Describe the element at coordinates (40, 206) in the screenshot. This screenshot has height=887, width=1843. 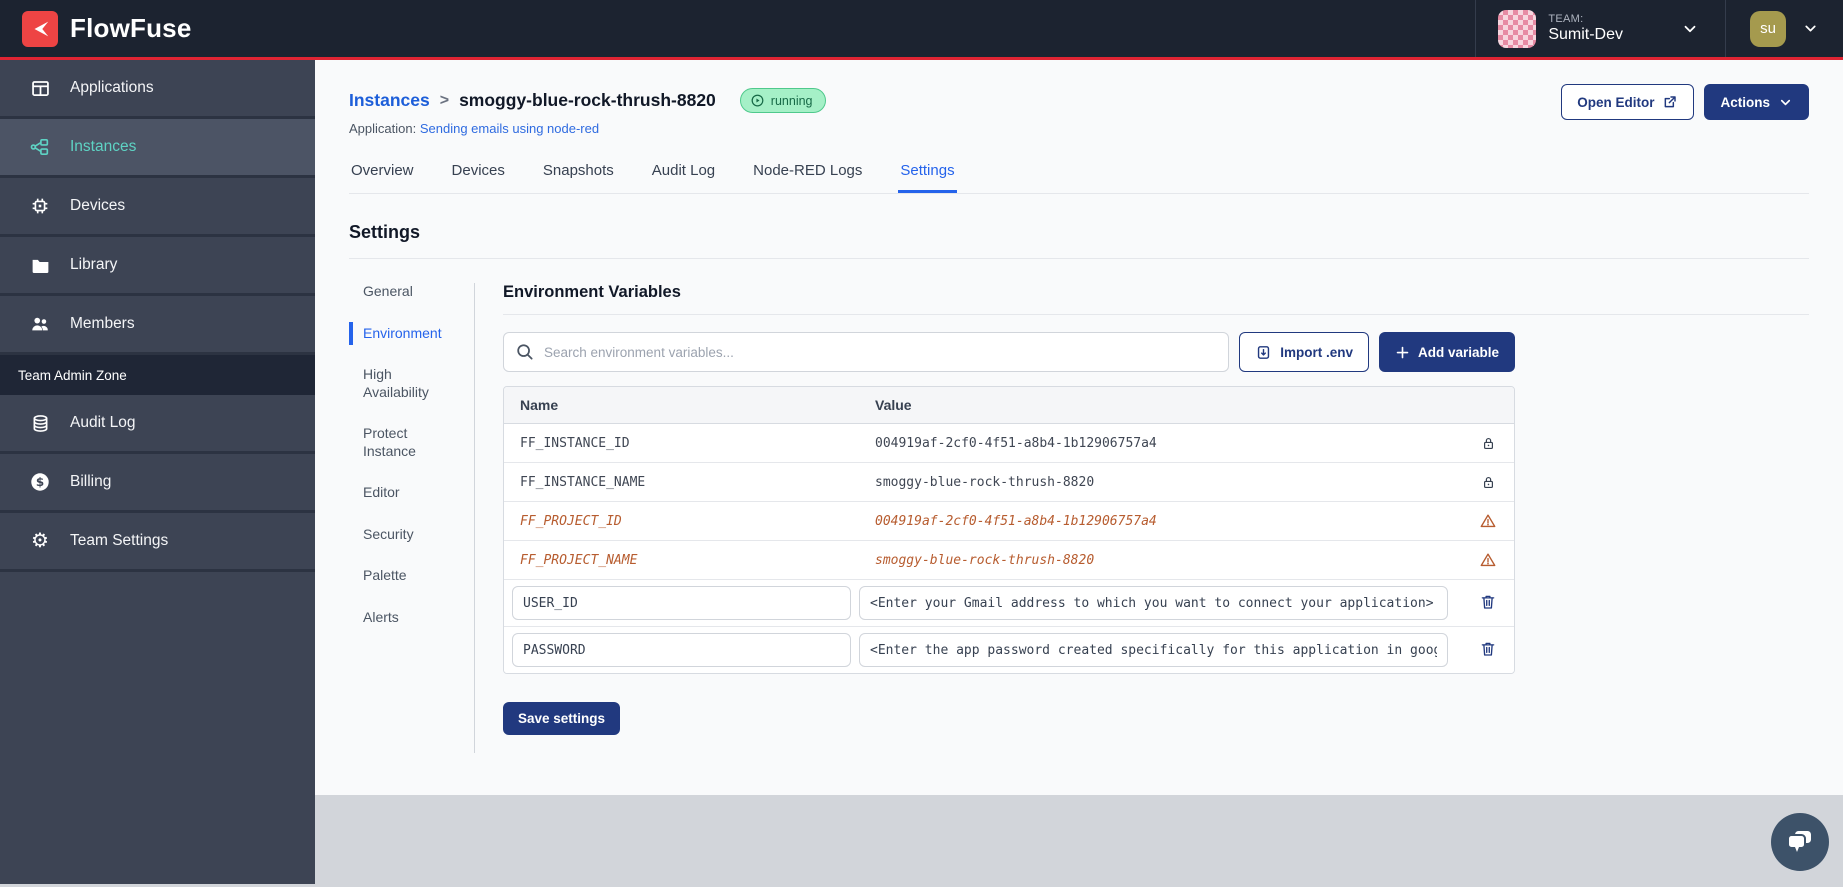
I see `devices-icon` at that location.